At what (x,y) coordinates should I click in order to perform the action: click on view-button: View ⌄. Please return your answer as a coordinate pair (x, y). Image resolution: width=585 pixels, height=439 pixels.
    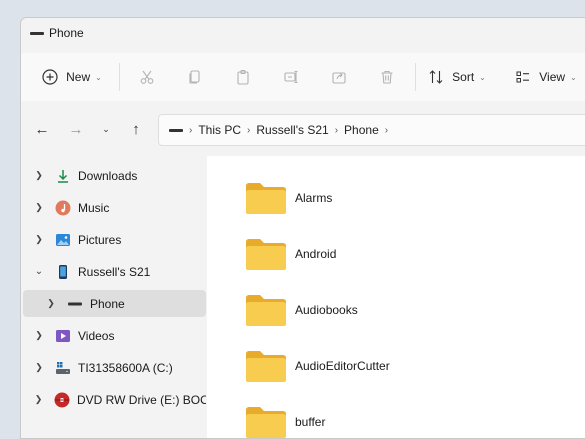
    Looking at the image, I should click on (546, 77).